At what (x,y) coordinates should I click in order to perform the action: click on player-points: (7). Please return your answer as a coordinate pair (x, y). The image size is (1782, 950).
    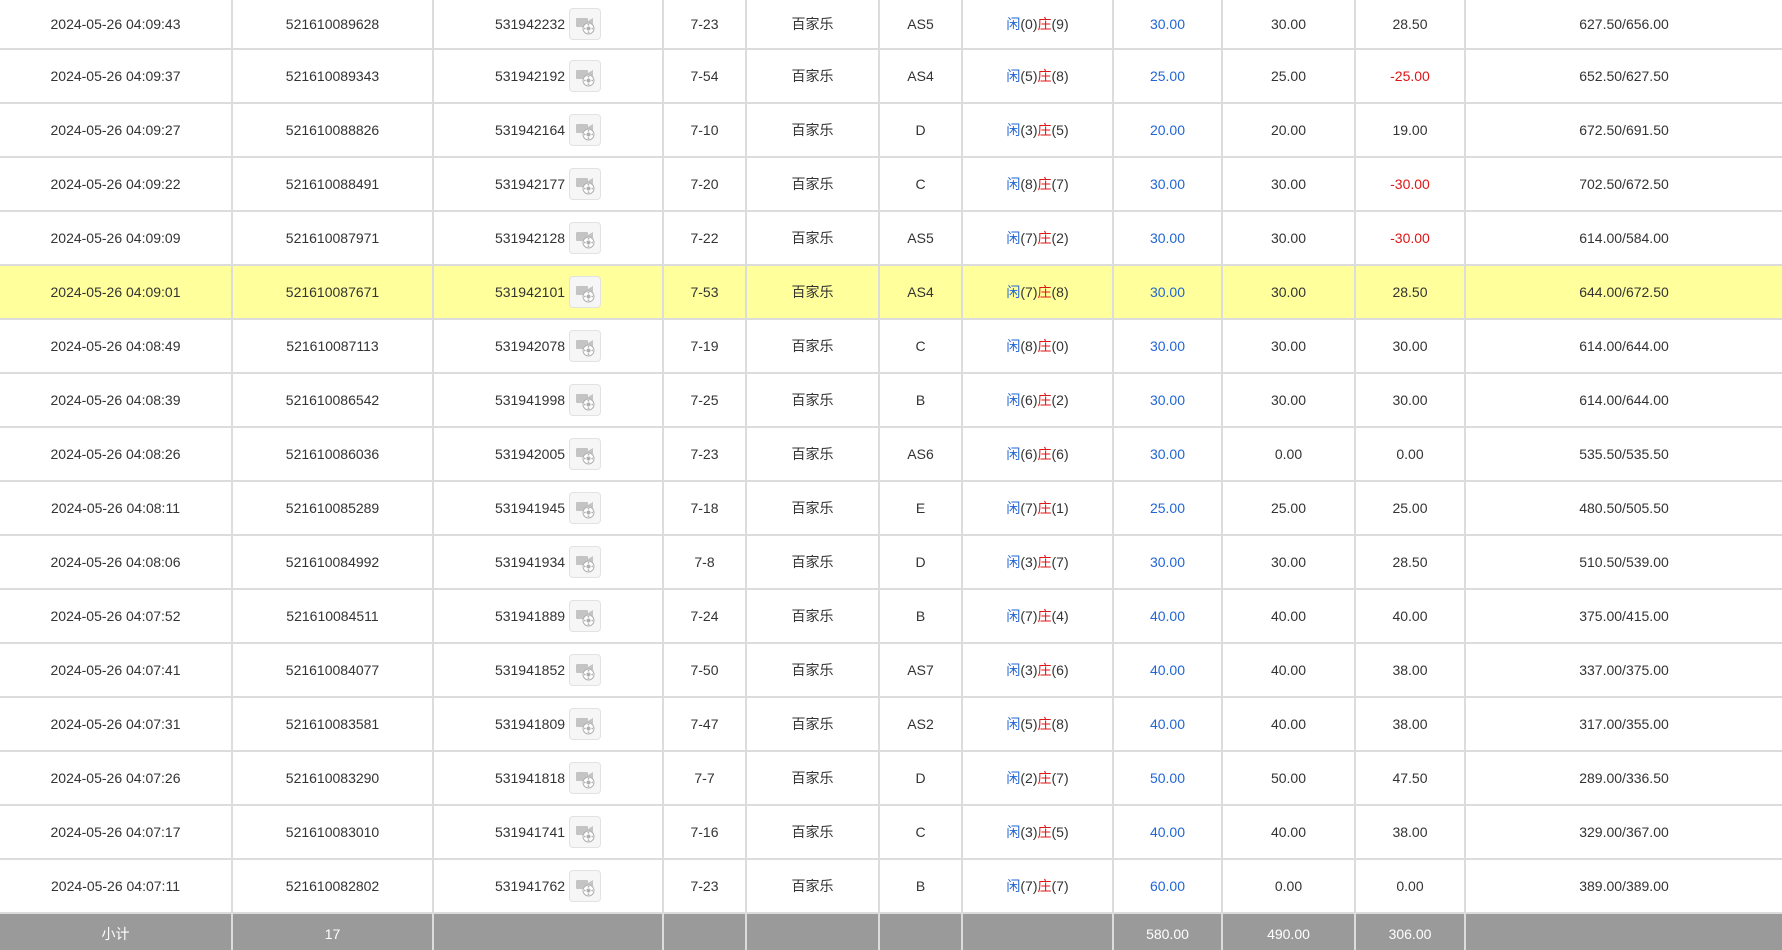
    Looking at the image, I should click on (1029, 886).